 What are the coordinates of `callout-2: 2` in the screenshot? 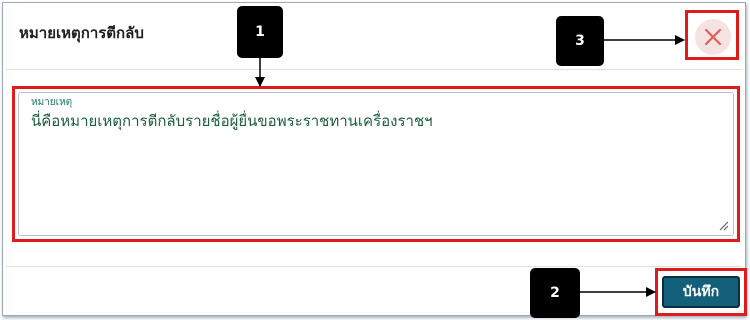 It's located at (555, 293).